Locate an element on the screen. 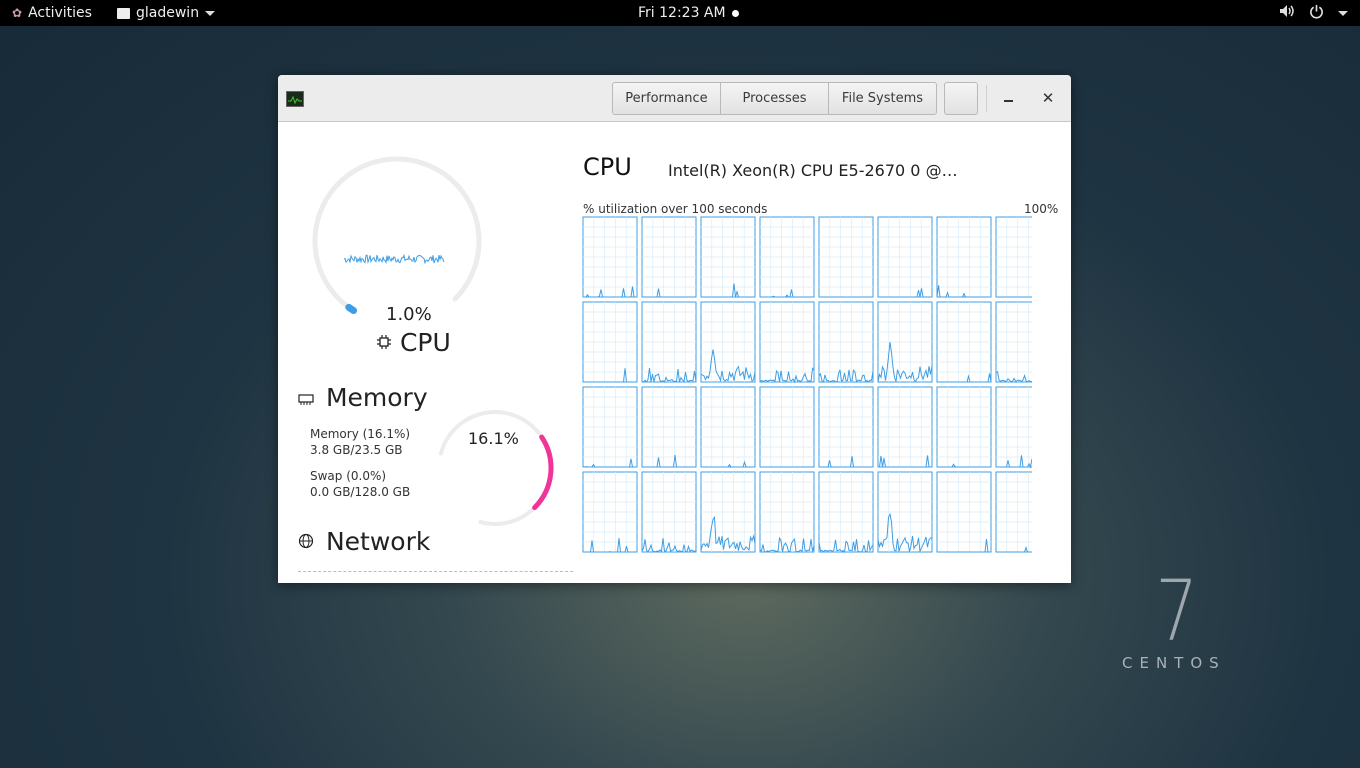 This screenshot has height=768, width=1360. memory-percent: 16.1% is located at coordinates (493, 438).